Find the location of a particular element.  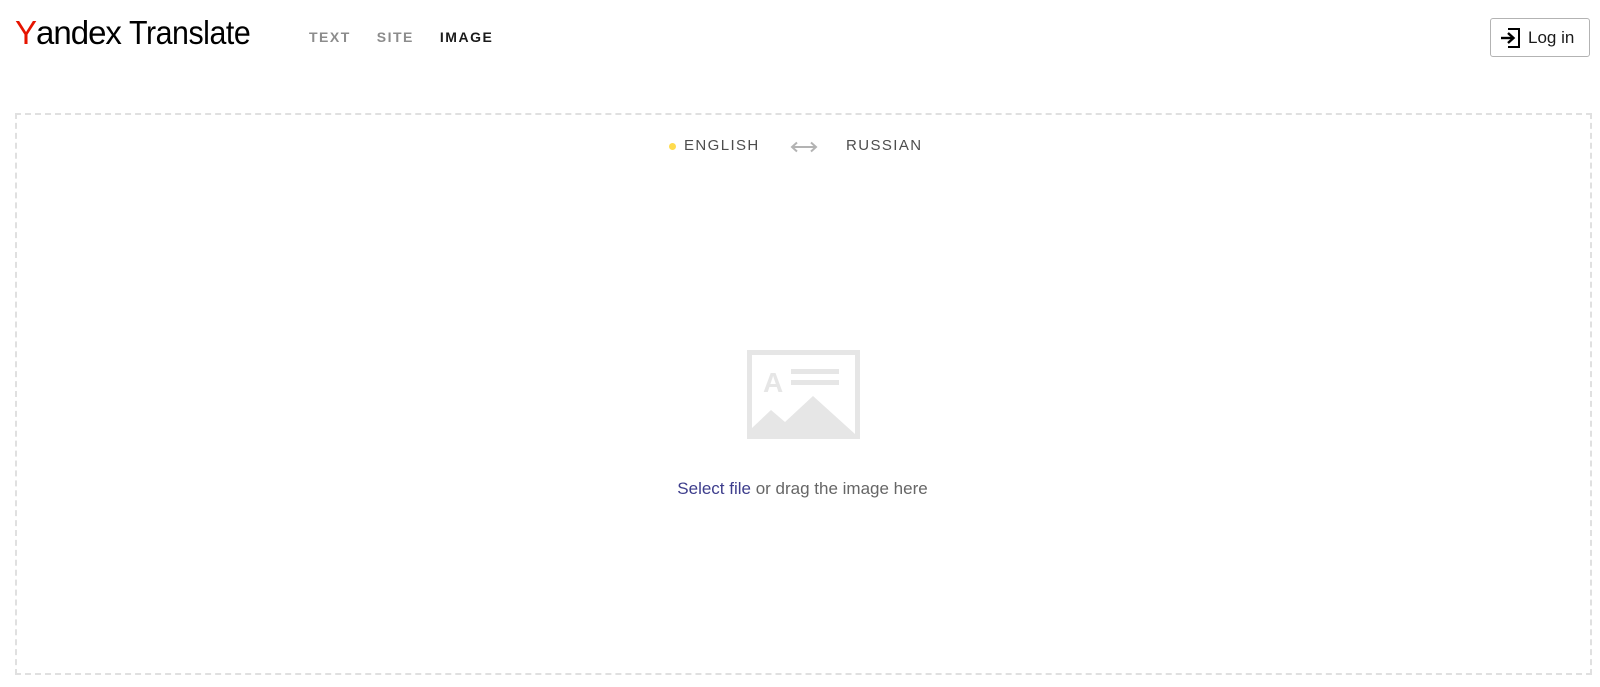

drag-hint: or drag the image here is located at coordinates (839, 488).